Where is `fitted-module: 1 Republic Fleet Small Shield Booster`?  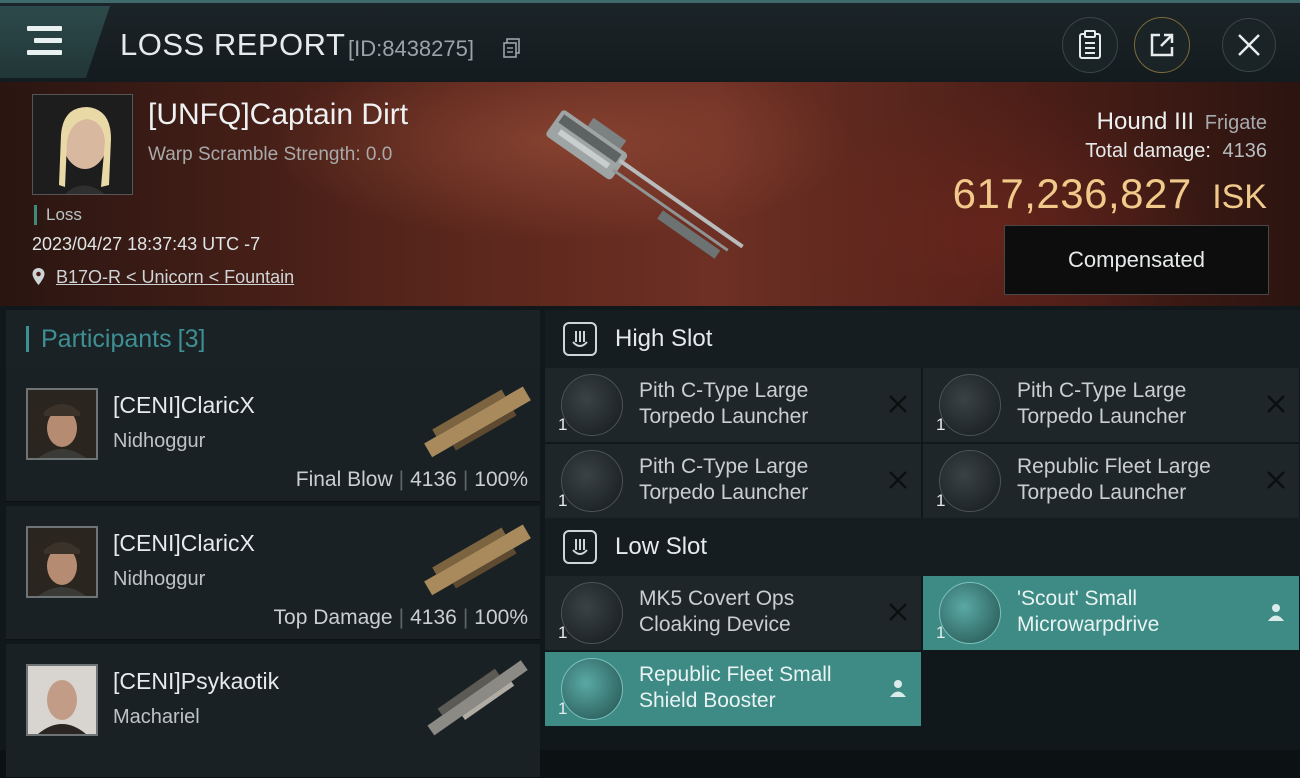 fitted-module: 1 Republic Fleet Small Shield Booster is located at coordinates (733, 689).